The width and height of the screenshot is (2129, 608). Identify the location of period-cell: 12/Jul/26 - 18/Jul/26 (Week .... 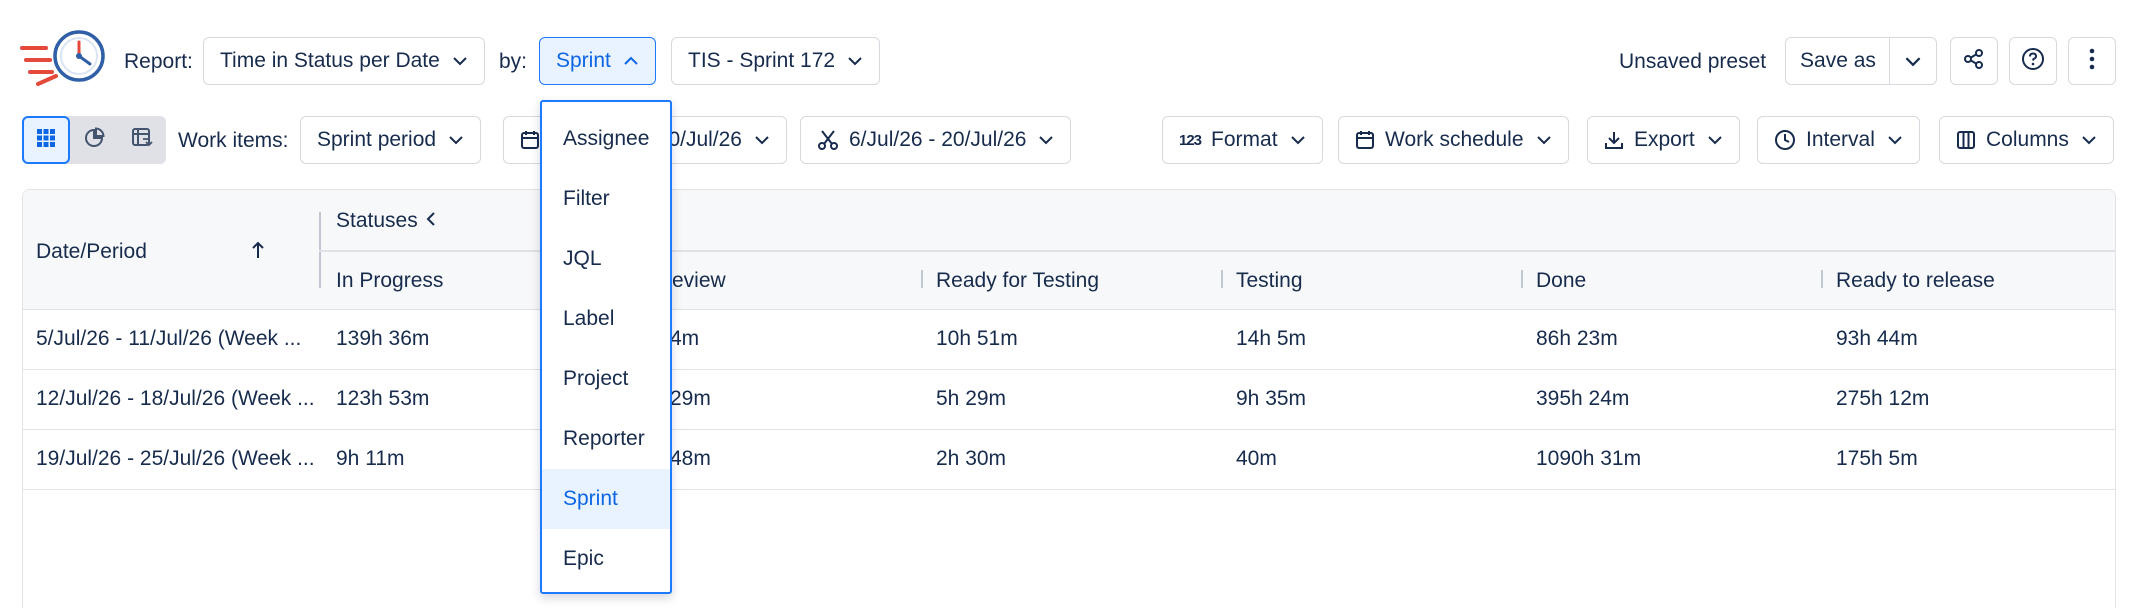
(175, 398).